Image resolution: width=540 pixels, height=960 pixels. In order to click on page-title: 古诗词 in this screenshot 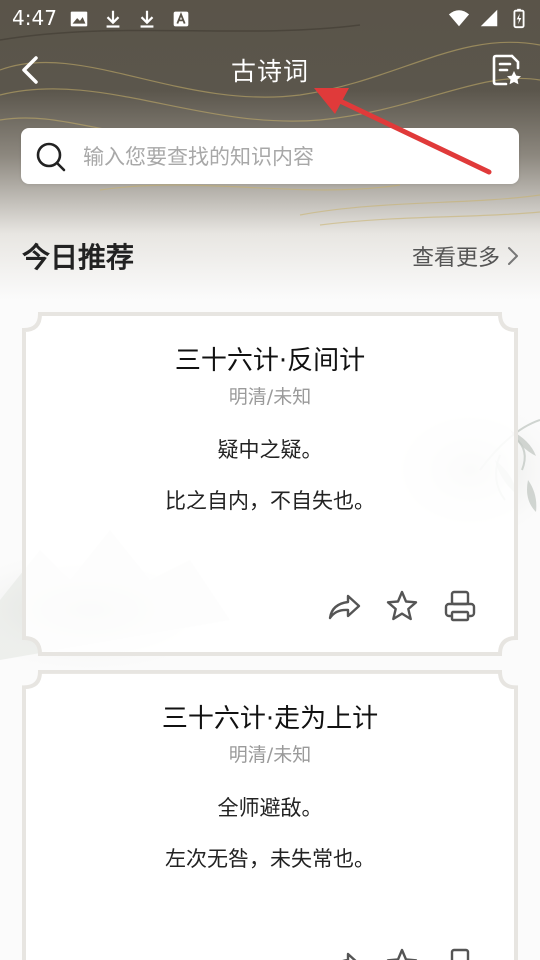, I will do `click(269, 71)`.